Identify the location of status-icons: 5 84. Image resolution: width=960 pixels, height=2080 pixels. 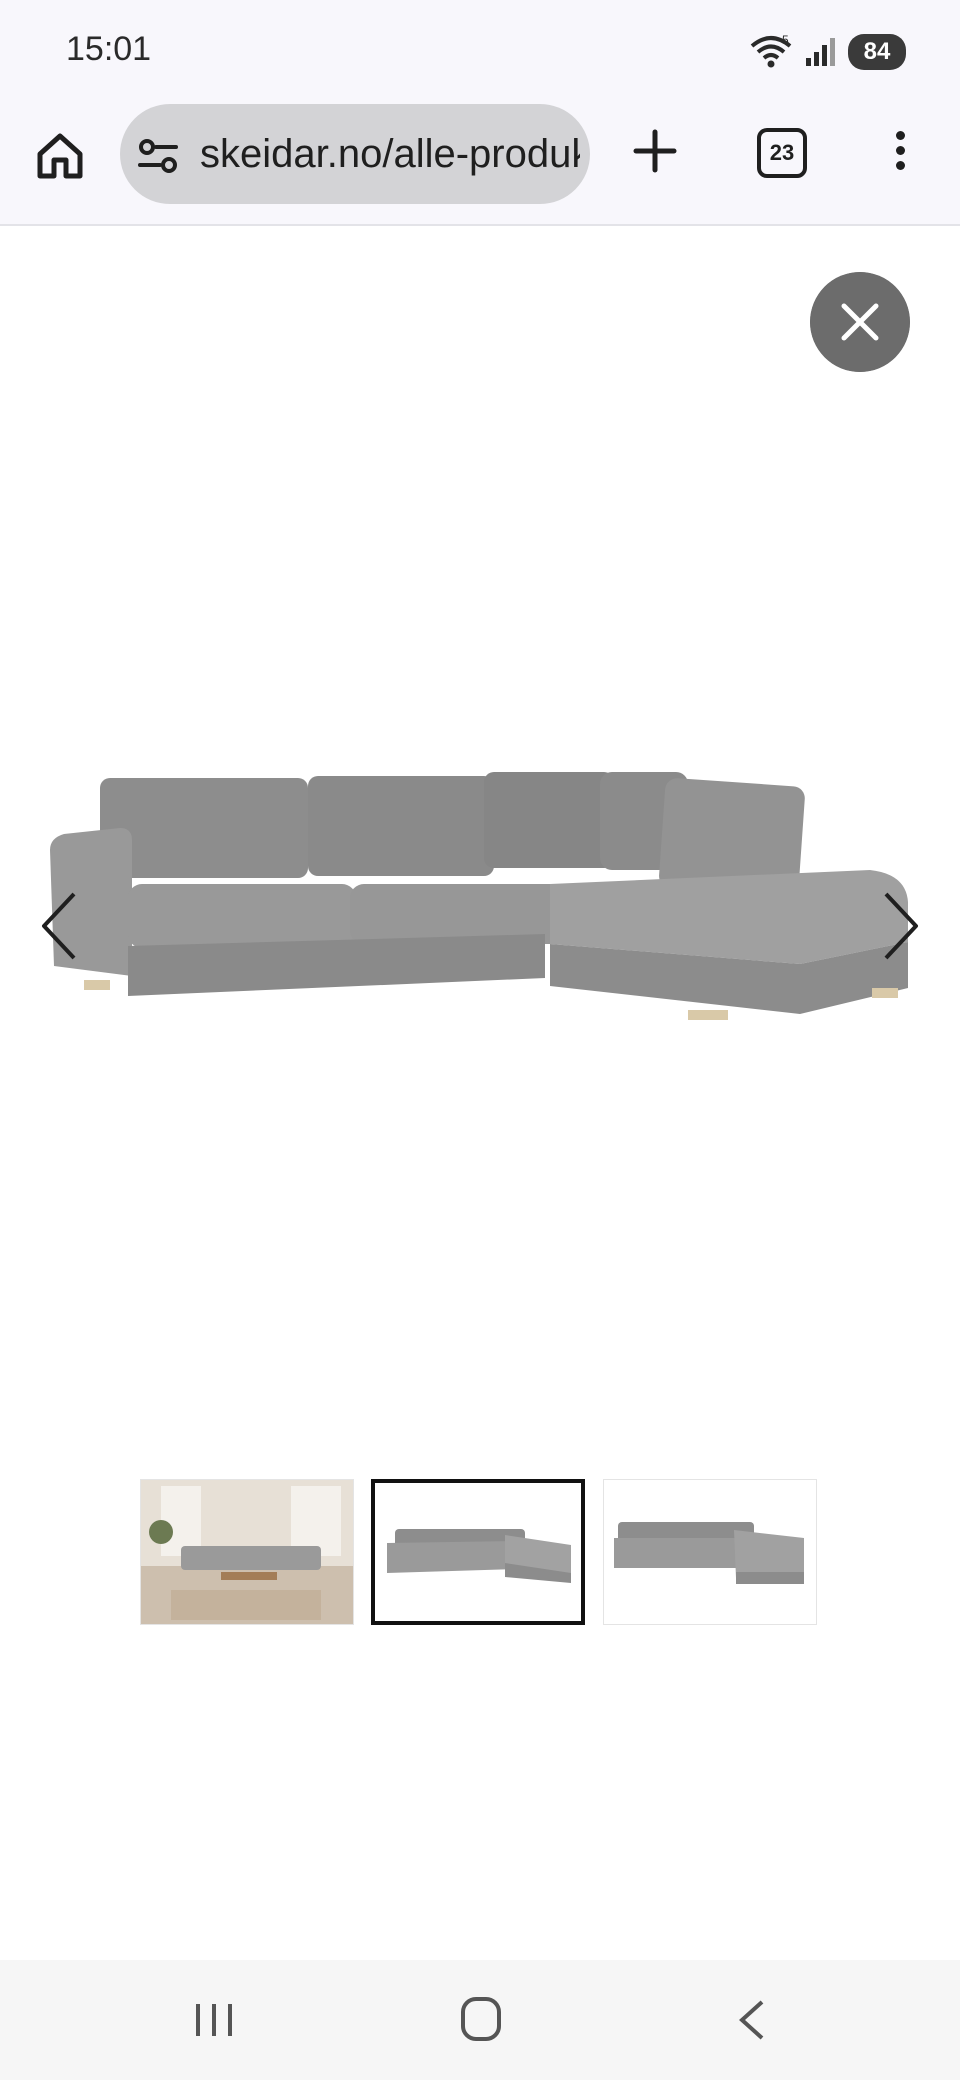
(827, 52).